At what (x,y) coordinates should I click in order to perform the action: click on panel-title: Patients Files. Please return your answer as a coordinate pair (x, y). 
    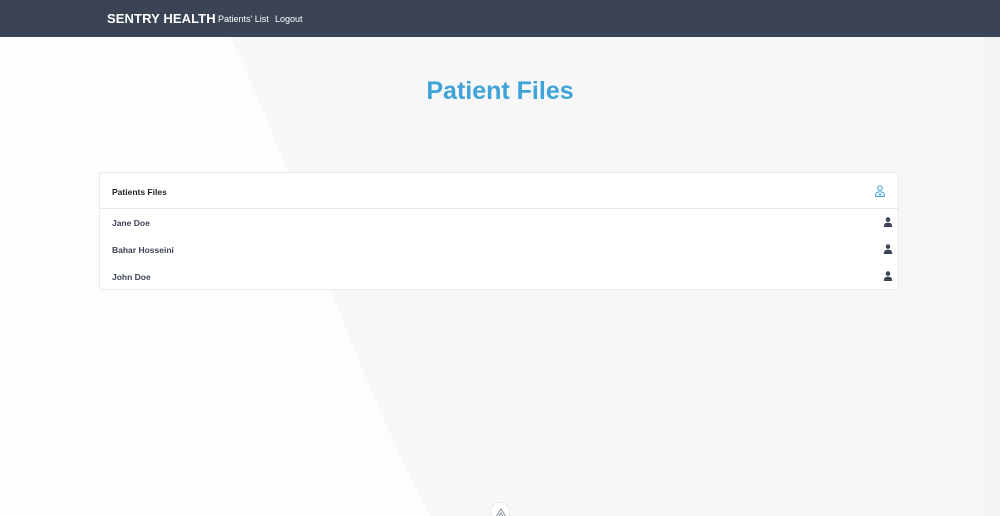
    Looking at the image, I should click on (139, 192).